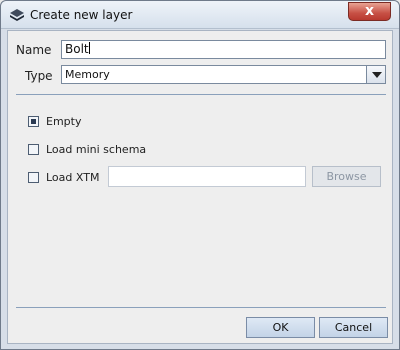 This screenshot has width=400, height=350. What do you see at coordinates (280, 327) in the screenshot?
I see `ok-button: OK` at bounding box center [280, 327].